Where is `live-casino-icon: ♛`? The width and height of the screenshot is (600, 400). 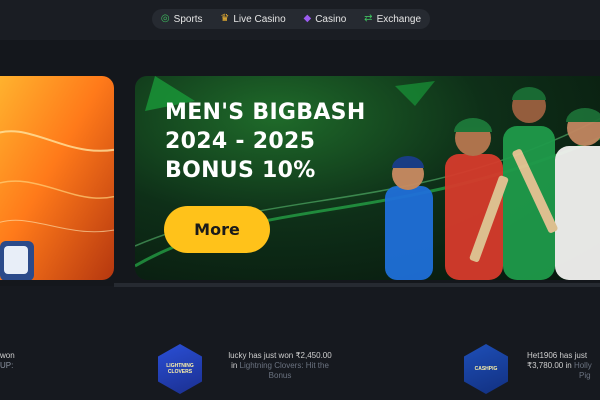
live-casino-icon: ♛ is located at coordinates (225, 18).